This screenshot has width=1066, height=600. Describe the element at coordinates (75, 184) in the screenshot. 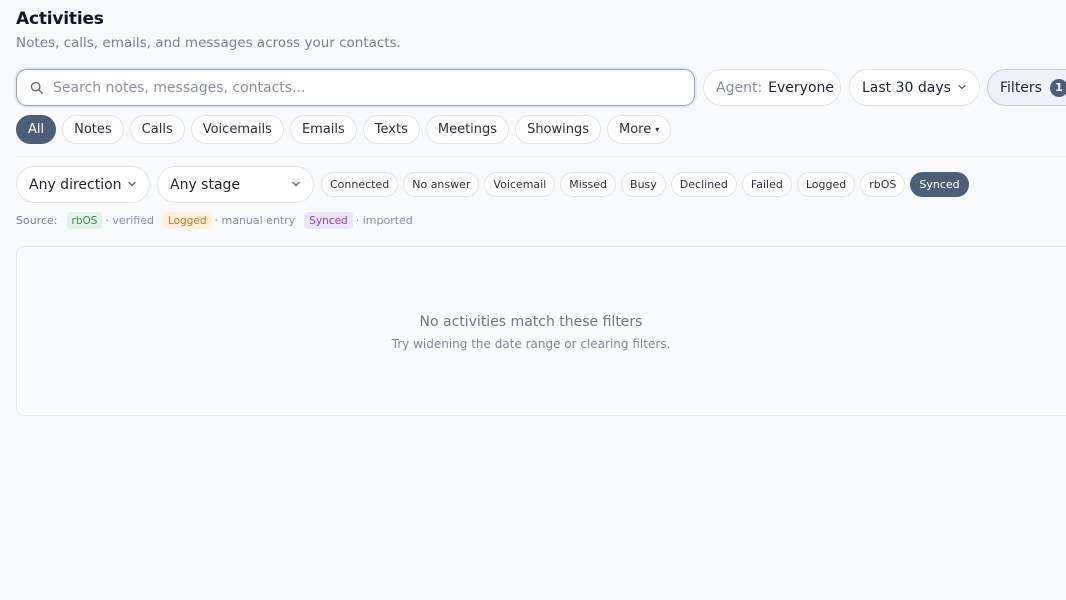

I see `direction-value: Any direction` at that location.